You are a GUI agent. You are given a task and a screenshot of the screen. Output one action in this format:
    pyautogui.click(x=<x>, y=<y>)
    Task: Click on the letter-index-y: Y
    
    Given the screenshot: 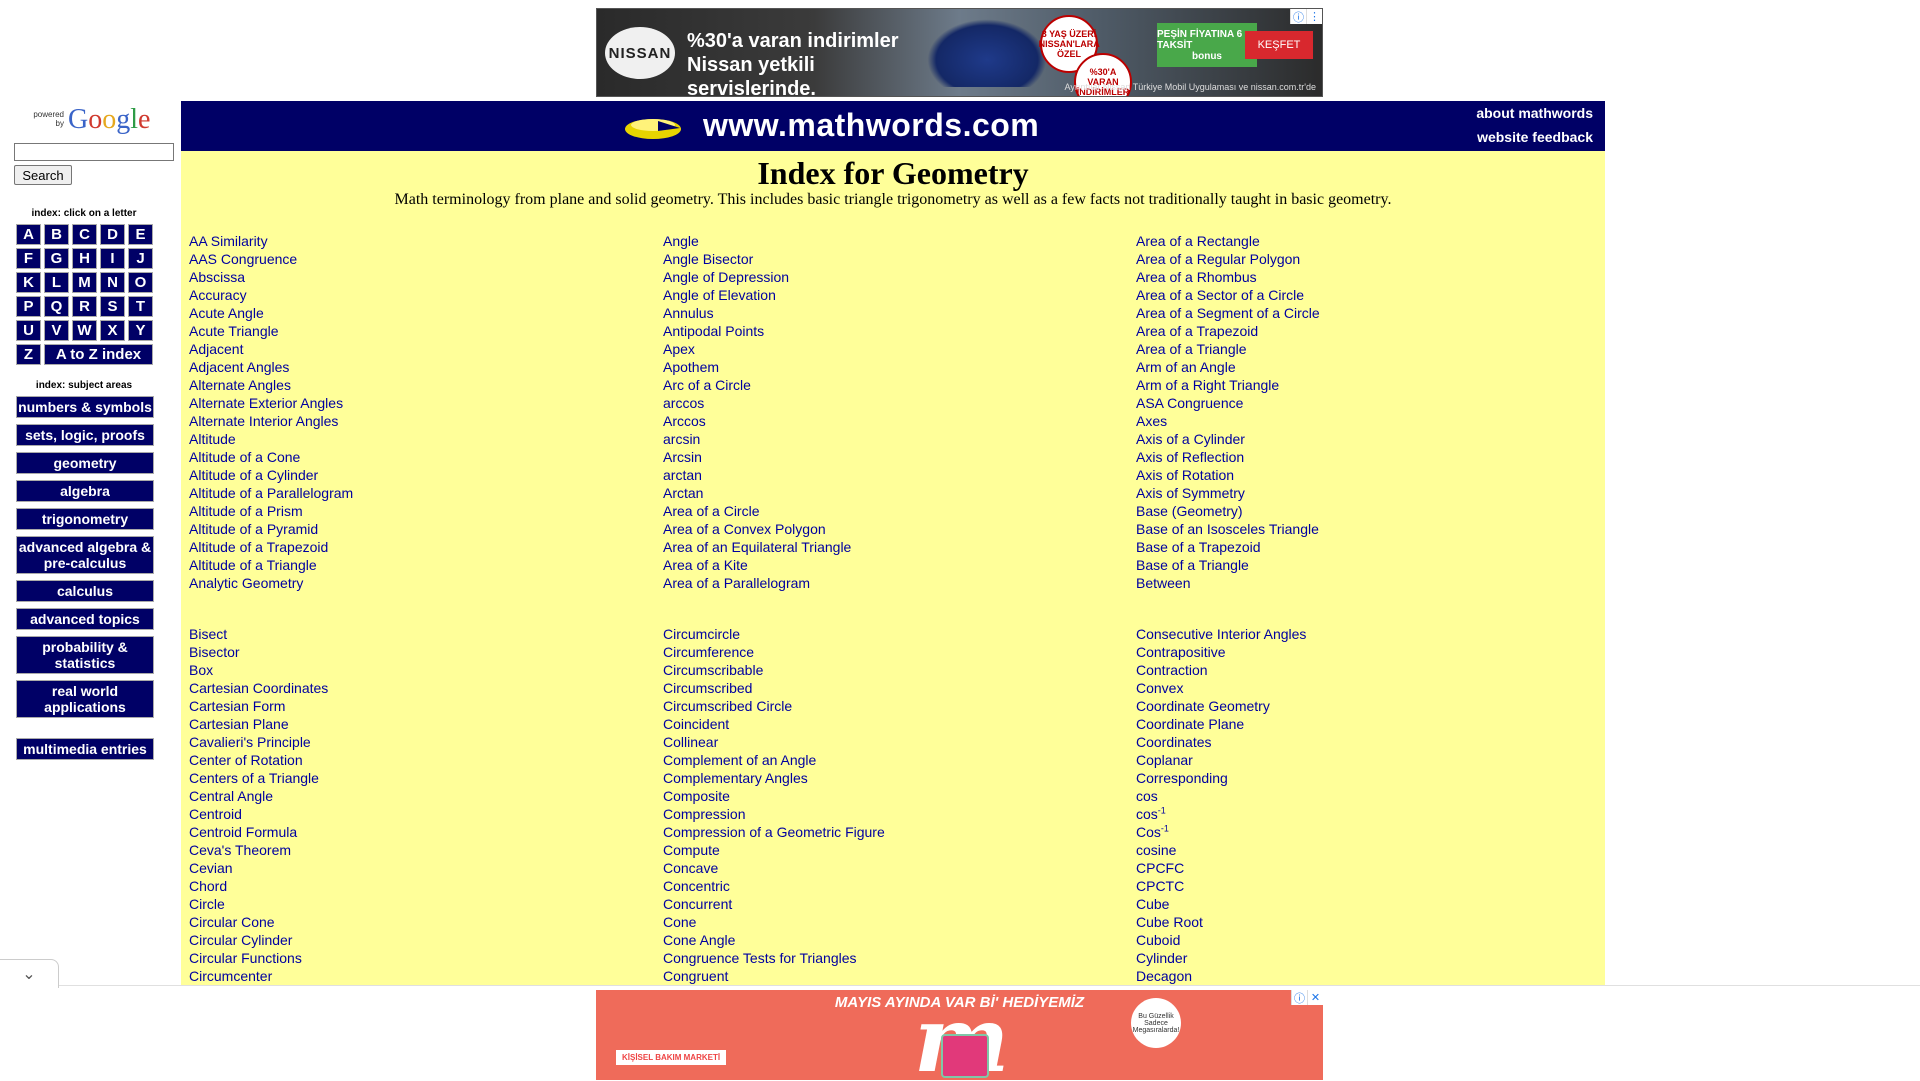 What is the action you would take?
    pyautogui.click(x=140, y=330)
    